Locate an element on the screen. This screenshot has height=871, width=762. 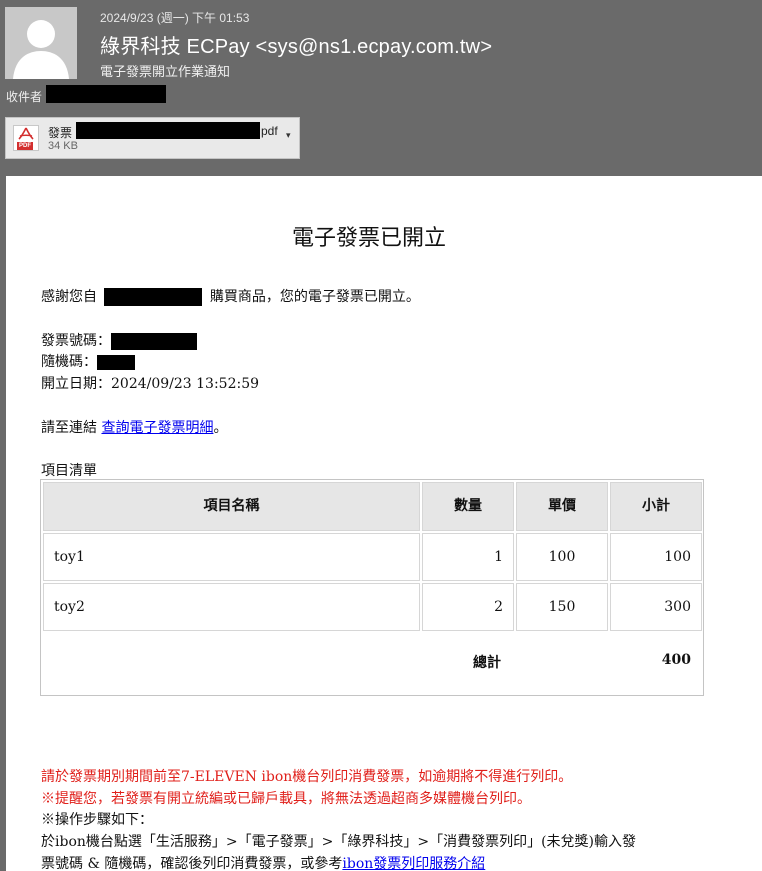
email-date: 2024/9/23 (週一) 下午 01:53 is located at coordinates (175, 18).